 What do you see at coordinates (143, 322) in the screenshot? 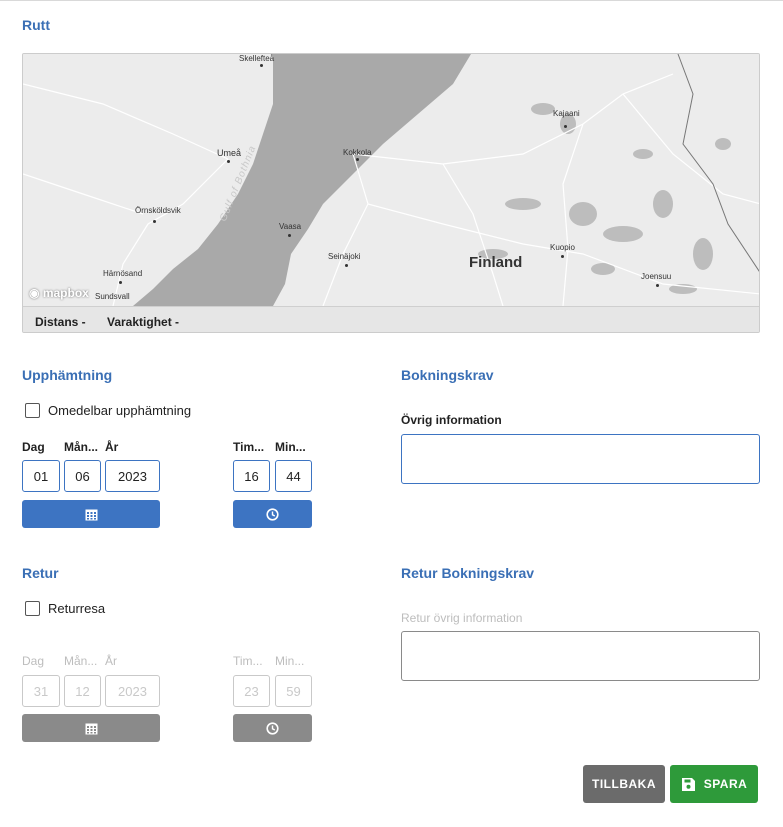
I see `duration-label: Varaktighet -` at bounding box center [143, 322].